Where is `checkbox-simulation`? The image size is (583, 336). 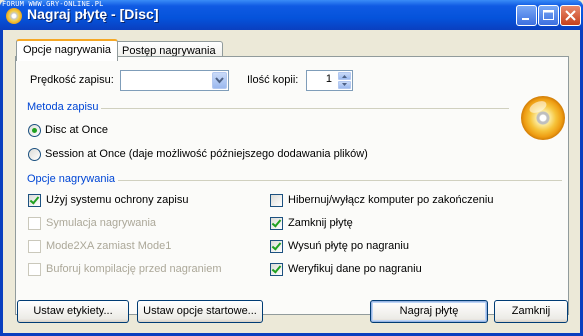
checkbox-simulation is located at coordinates (34, 223).